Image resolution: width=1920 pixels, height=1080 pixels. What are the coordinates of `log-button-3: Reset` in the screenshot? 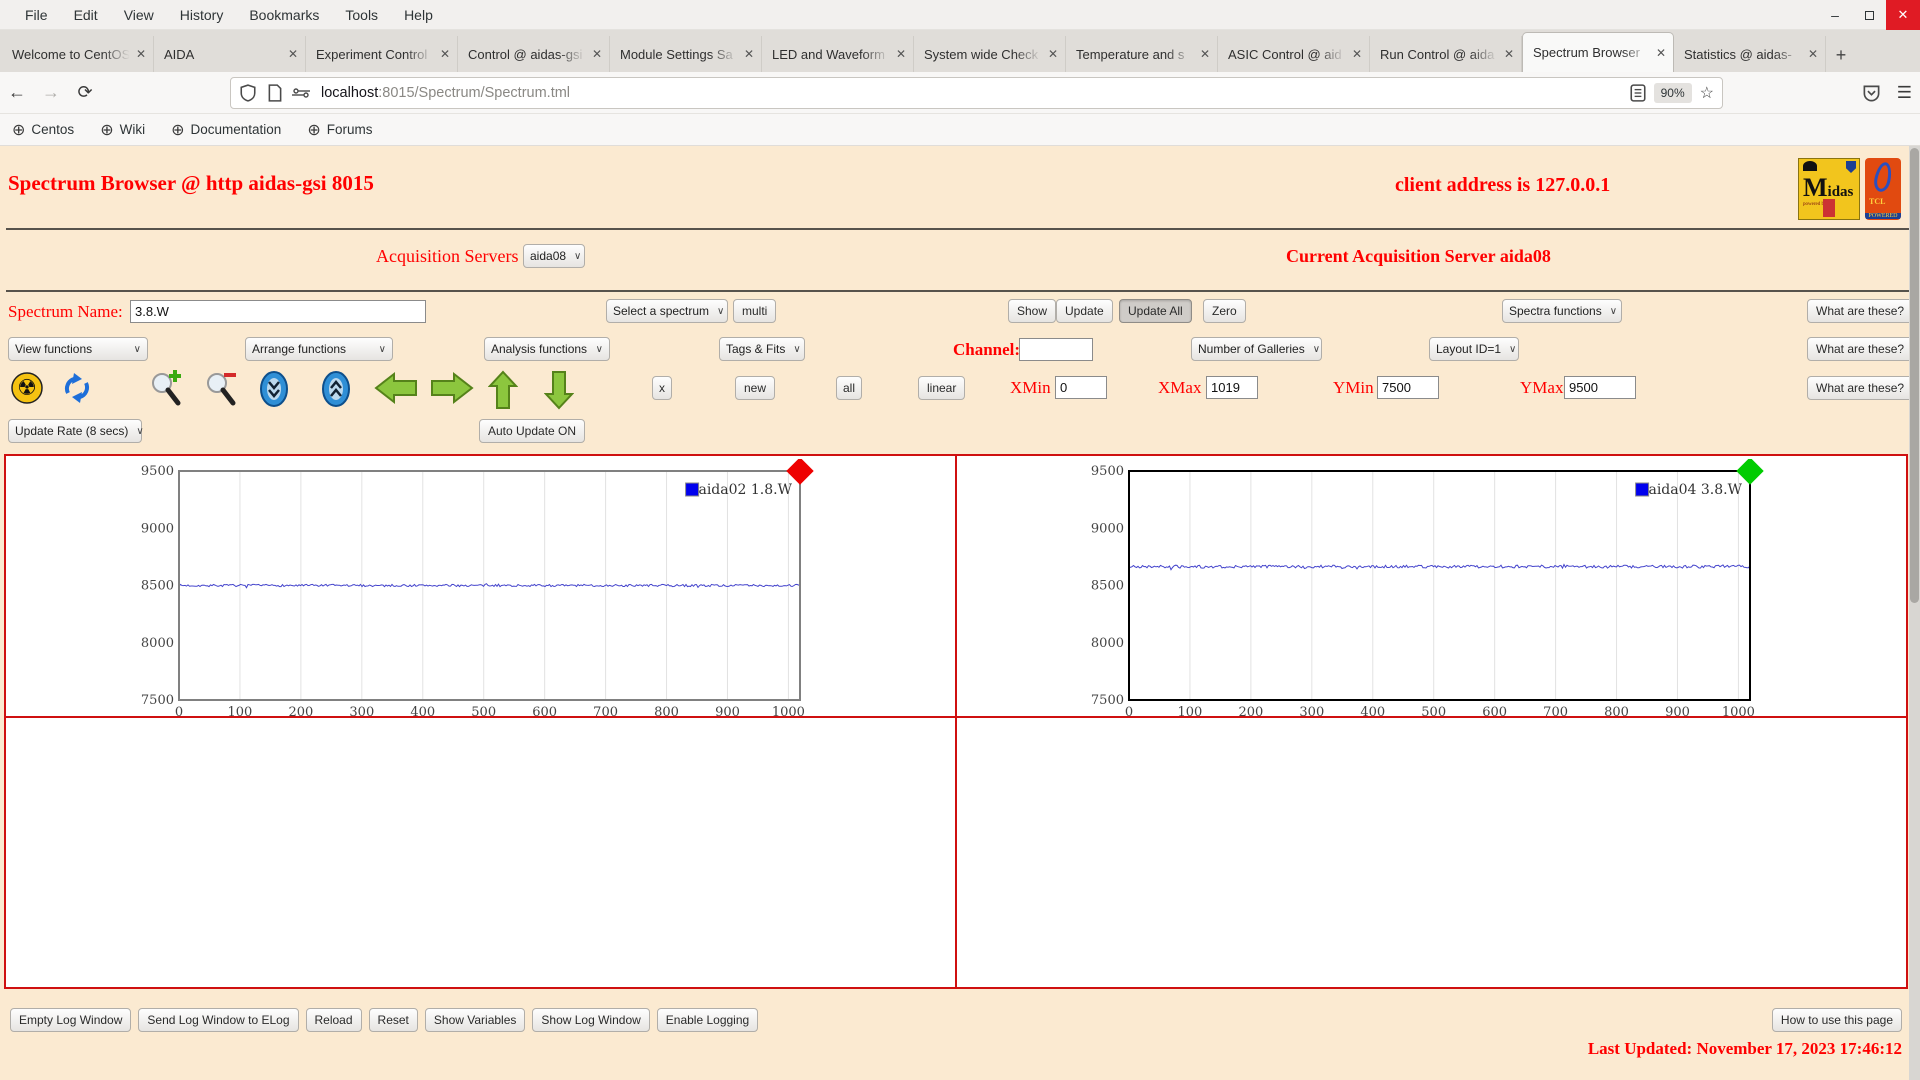 It's located at (393, 1020).